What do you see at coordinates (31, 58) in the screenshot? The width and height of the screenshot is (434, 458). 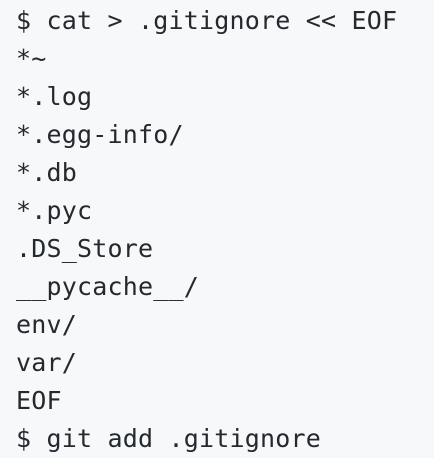 I see `gitignore-entry: *~` at bounding box center [31, 58].